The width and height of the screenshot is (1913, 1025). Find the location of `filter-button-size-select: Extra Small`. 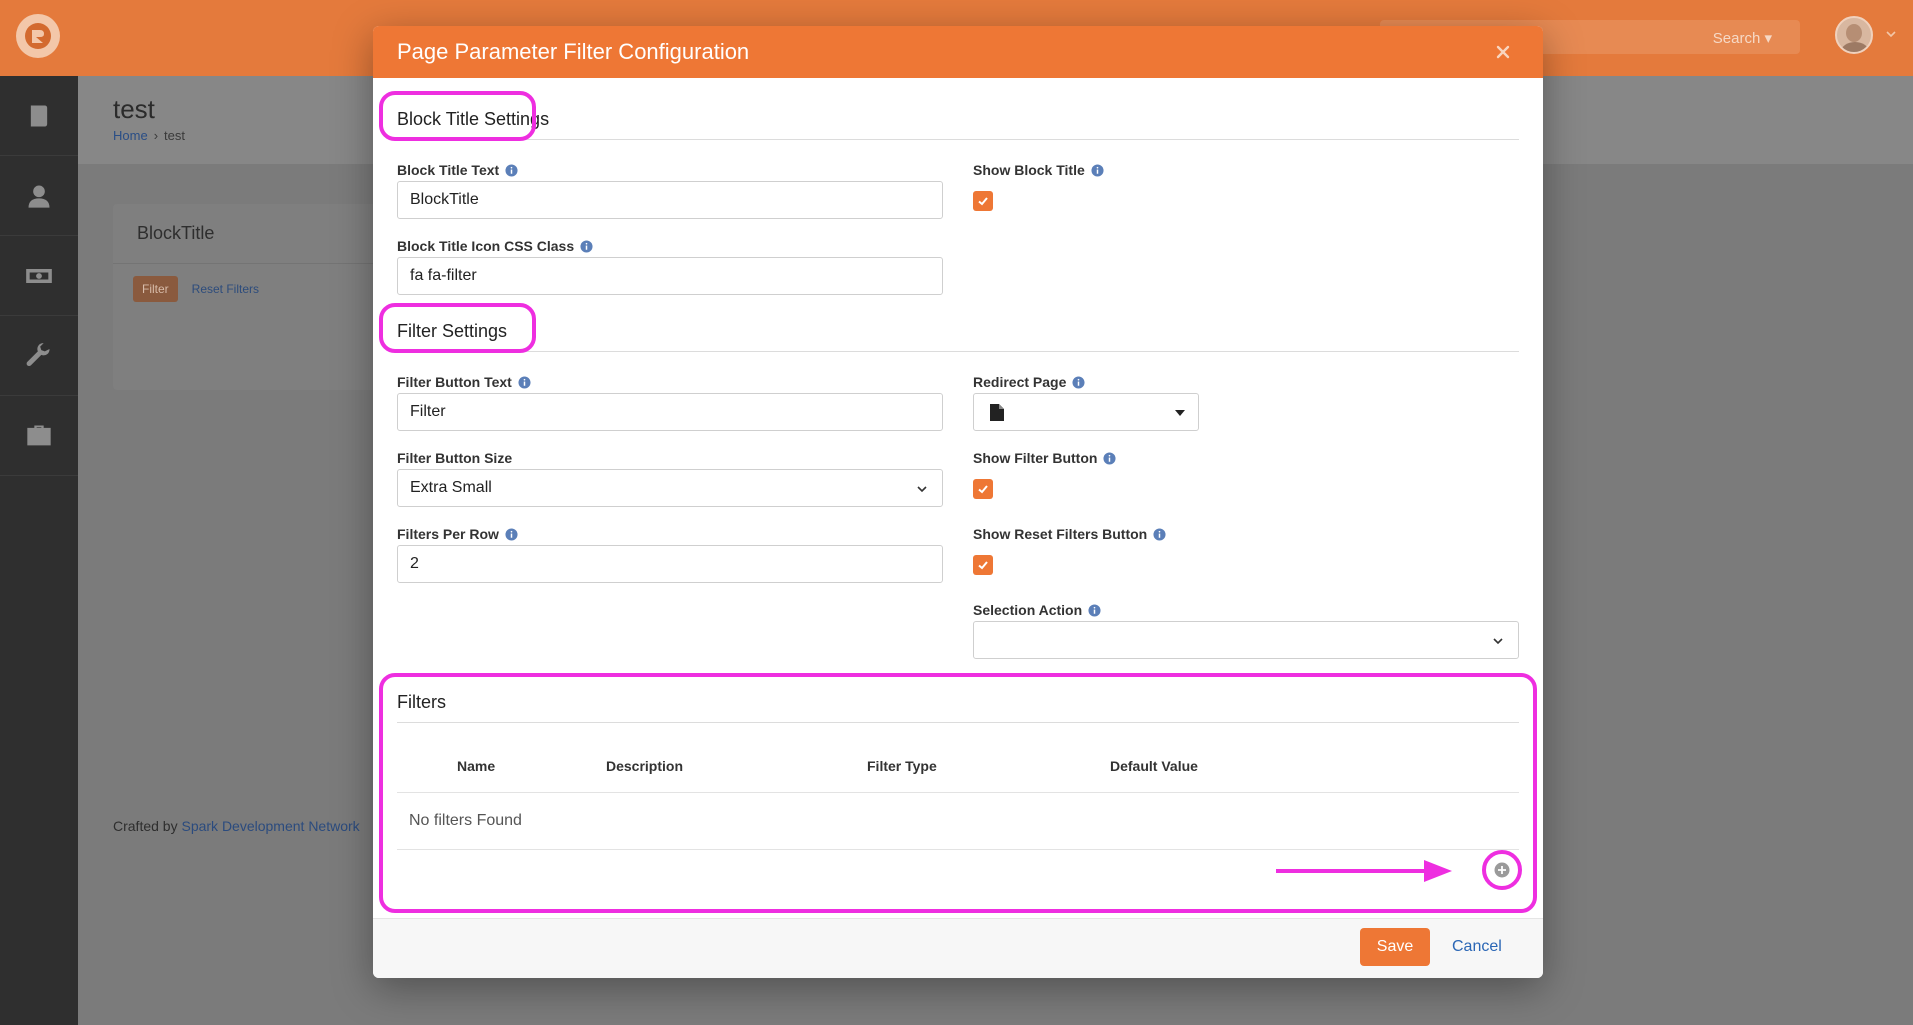

filter-button-size-select: Extra Small is located at coordinates (670, 488).